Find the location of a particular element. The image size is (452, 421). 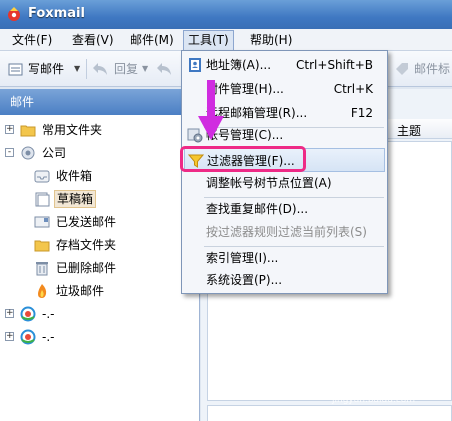

menu-item-label: 按过滤器规则过滤当前列表(S) is located at coordinates (286, 232).